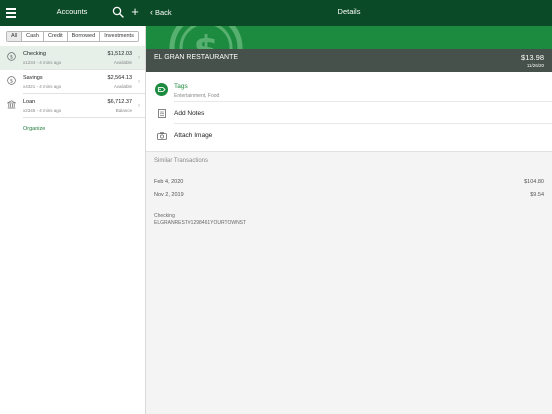 The image size is (552, 414). What do you see at coordinates (162, 113) in the screenshot?
I see `notes-icon` at bounding box center [162, 113].